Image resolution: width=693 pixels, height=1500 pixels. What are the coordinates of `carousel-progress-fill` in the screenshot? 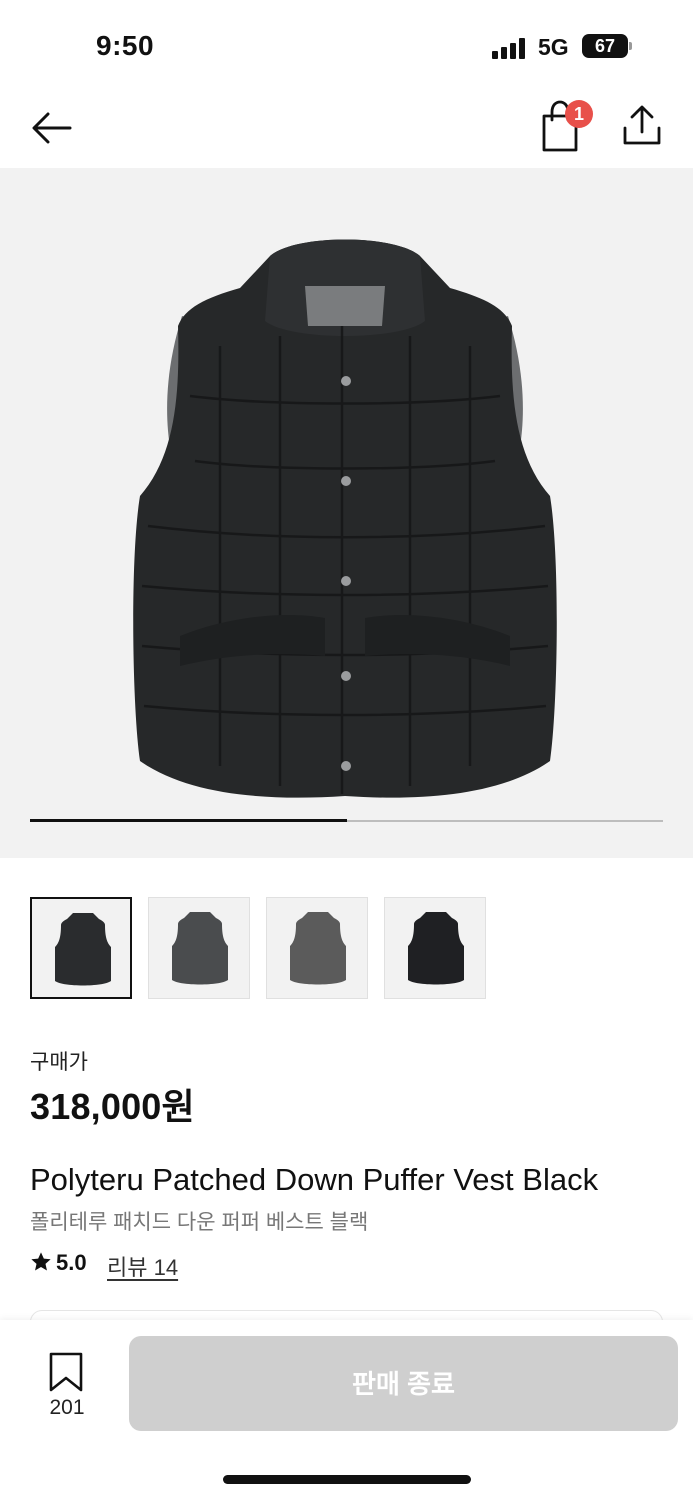 It's located at (188, 820).